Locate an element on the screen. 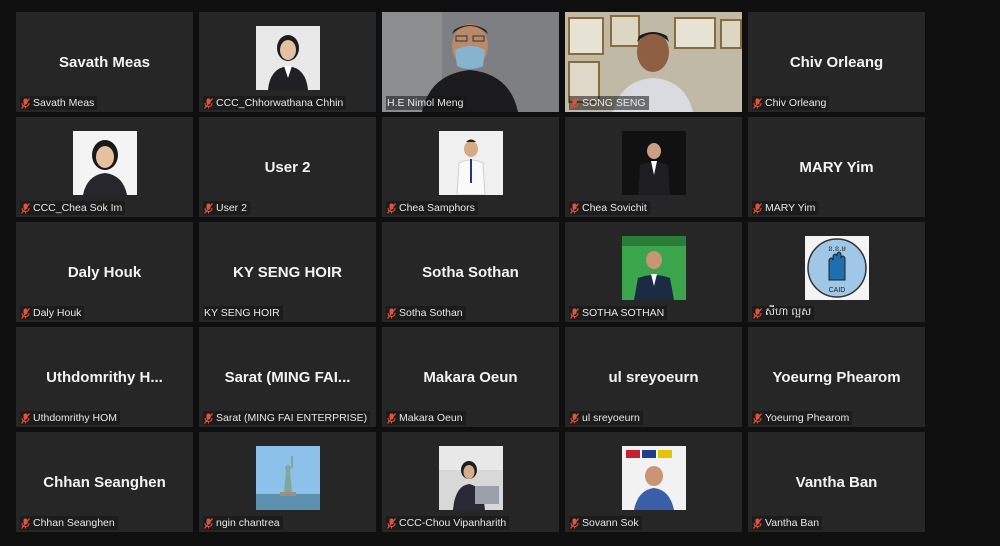  name-label: SONG SENG is located at coordinates (609, 103).